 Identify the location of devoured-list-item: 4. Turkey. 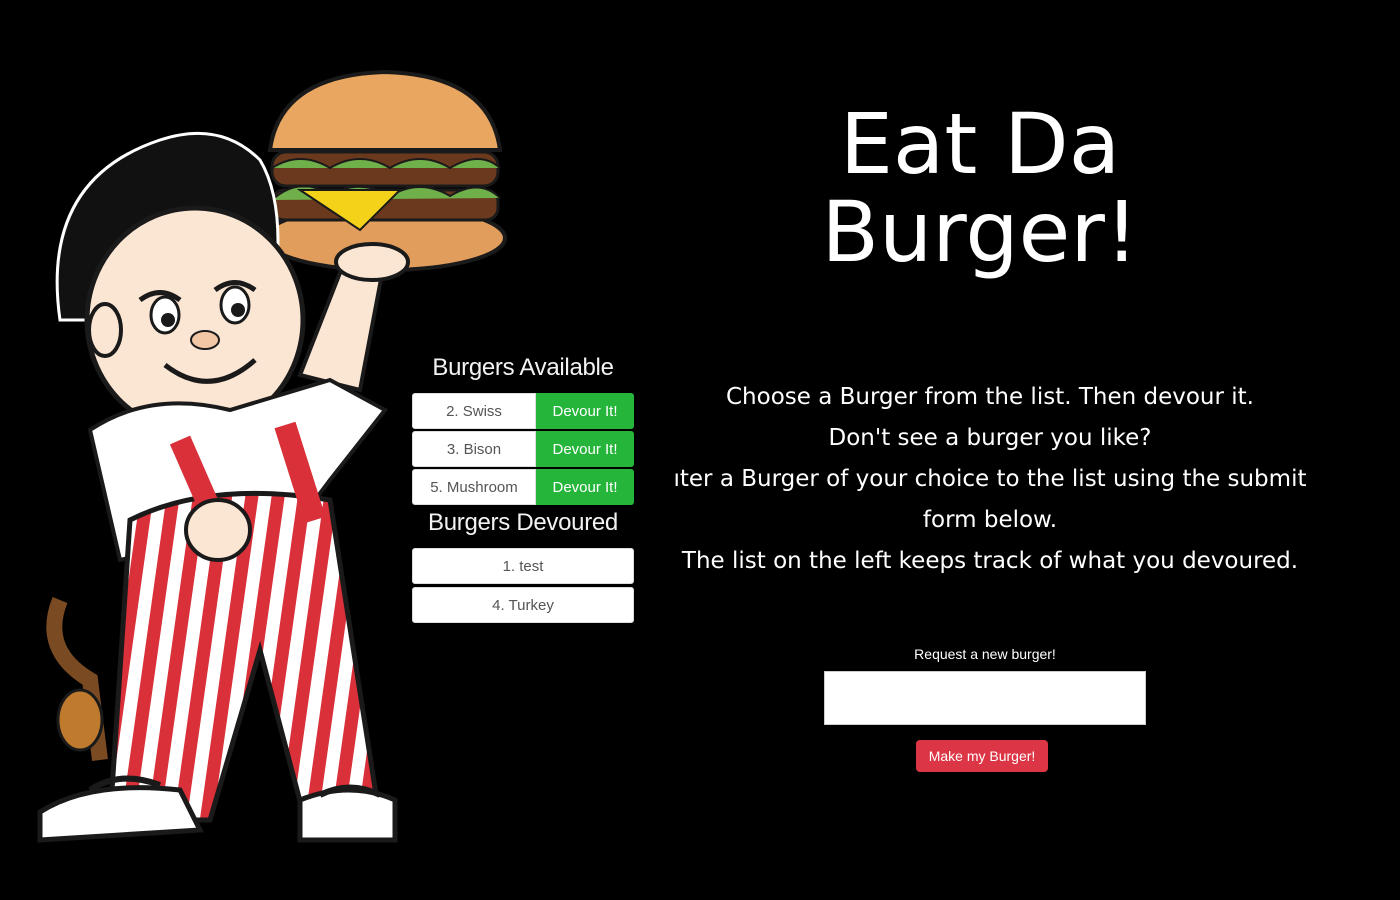
(523, 605).